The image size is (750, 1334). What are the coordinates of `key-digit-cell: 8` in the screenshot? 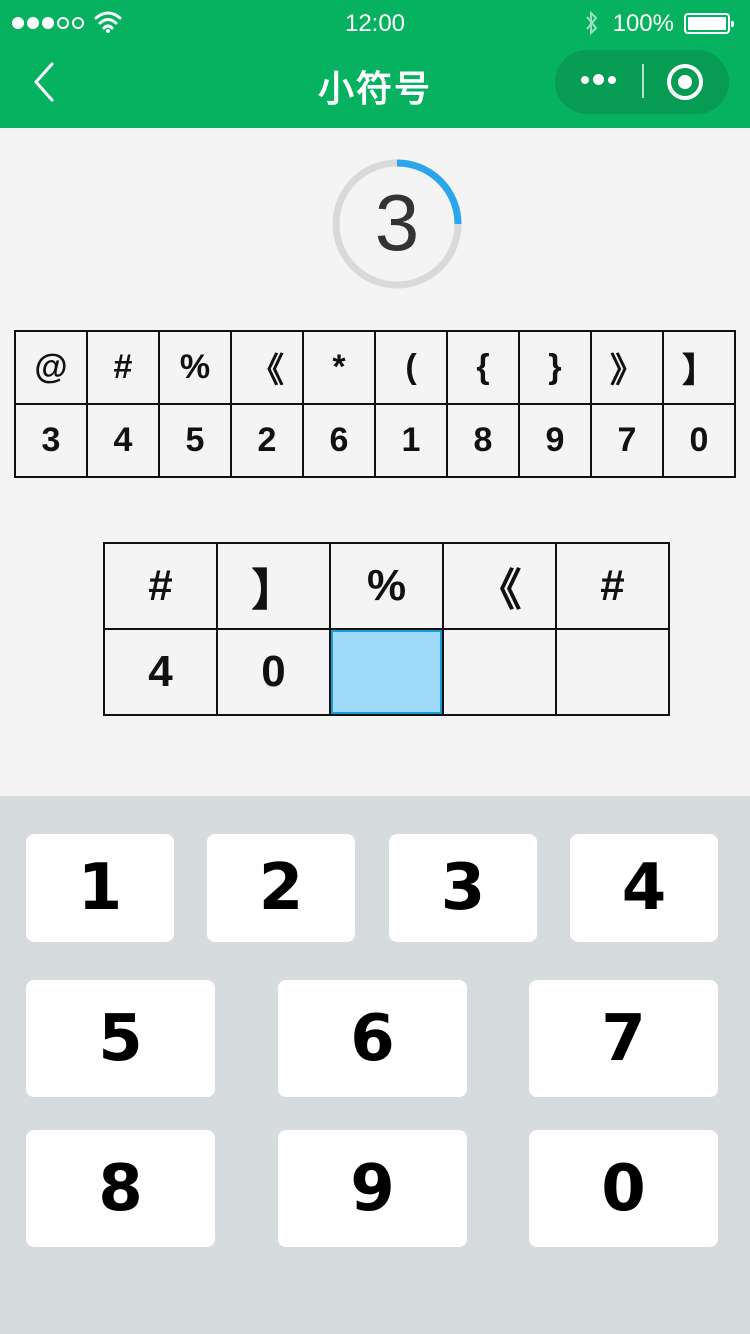 It's located at (483, 440).